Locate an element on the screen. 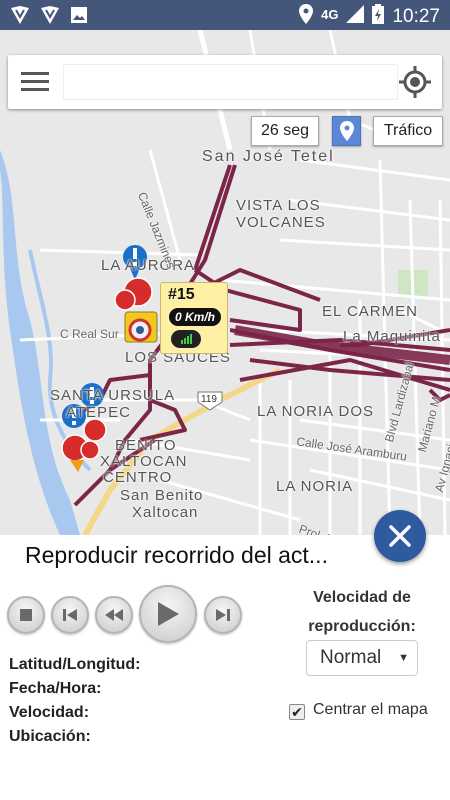 This screenshot has height=800, width=450. close-button is located at coordinates (400, 536).